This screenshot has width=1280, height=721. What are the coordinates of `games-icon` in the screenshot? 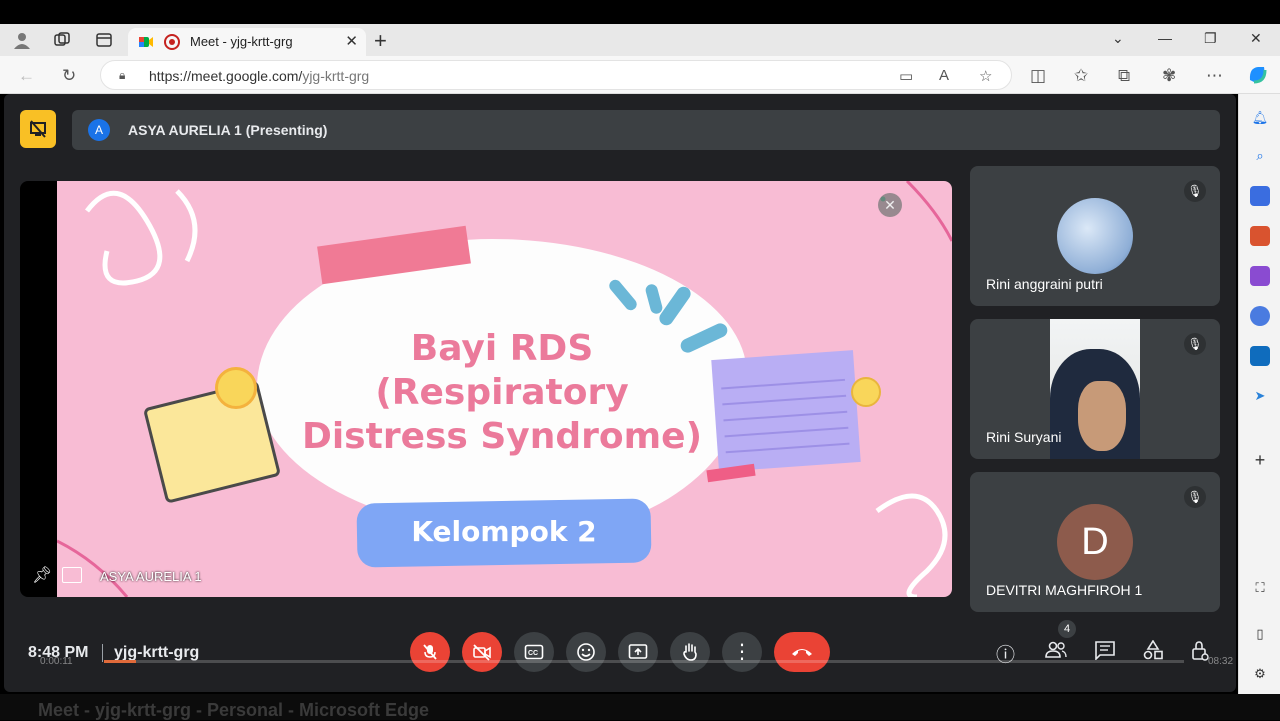 It's located at (1260, 276).